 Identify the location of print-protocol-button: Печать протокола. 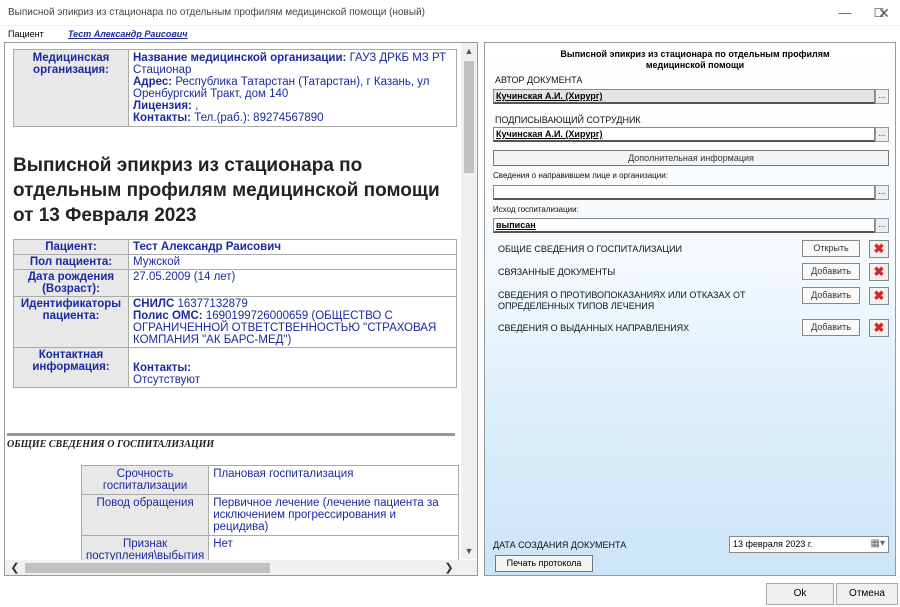
(544, 563).